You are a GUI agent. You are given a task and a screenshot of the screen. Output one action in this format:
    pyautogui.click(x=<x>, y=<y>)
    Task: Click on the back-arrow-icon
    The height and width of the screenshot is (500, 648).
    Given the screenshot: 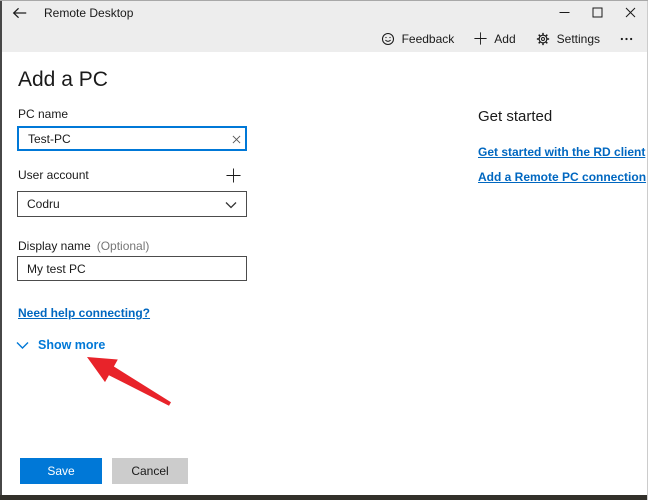 What is the action you would take?
    pyautogui.click(x=19, y=13)
    